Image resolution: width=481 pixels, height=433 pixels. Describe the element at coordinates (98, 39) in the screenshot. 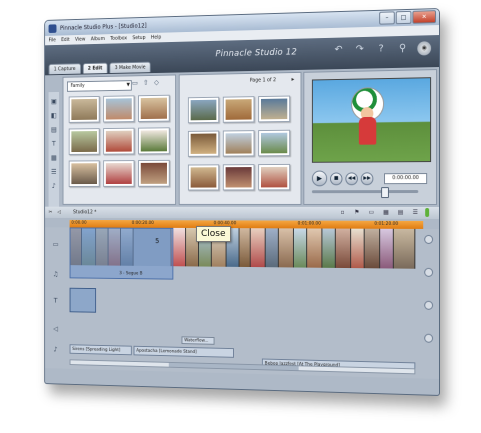

I see `menu-album: Album` at that location.